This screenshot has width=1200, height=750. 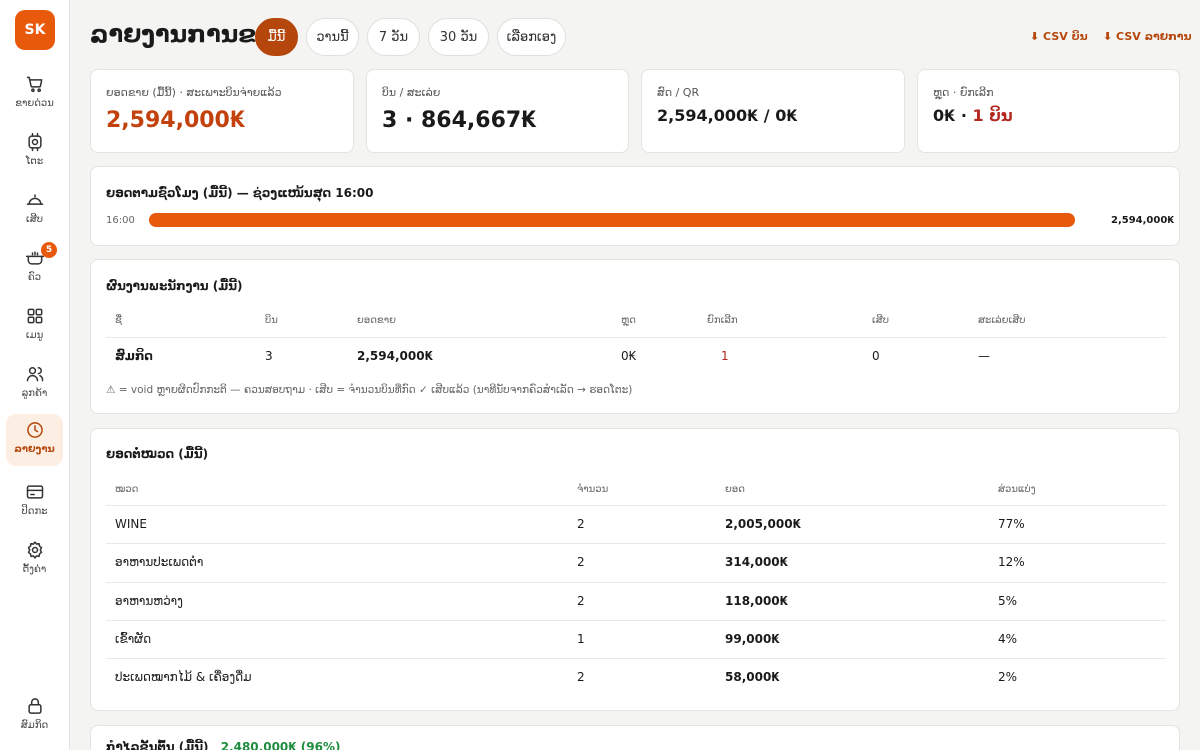 I want to click on col-header-avg-serve: ສະເລ່ຍເສີບ, so click(x=1002, y=320).